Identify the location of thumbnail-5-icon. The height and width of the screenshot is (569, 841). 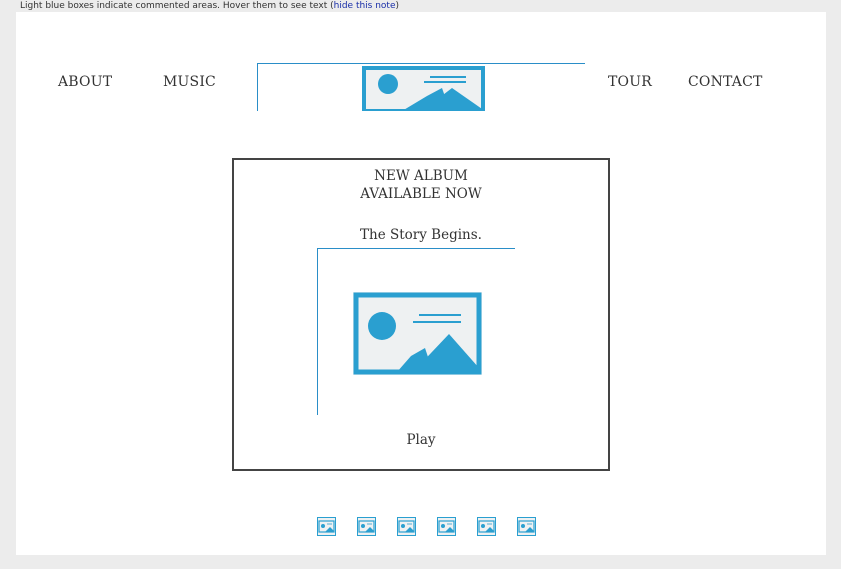
(486, 526).